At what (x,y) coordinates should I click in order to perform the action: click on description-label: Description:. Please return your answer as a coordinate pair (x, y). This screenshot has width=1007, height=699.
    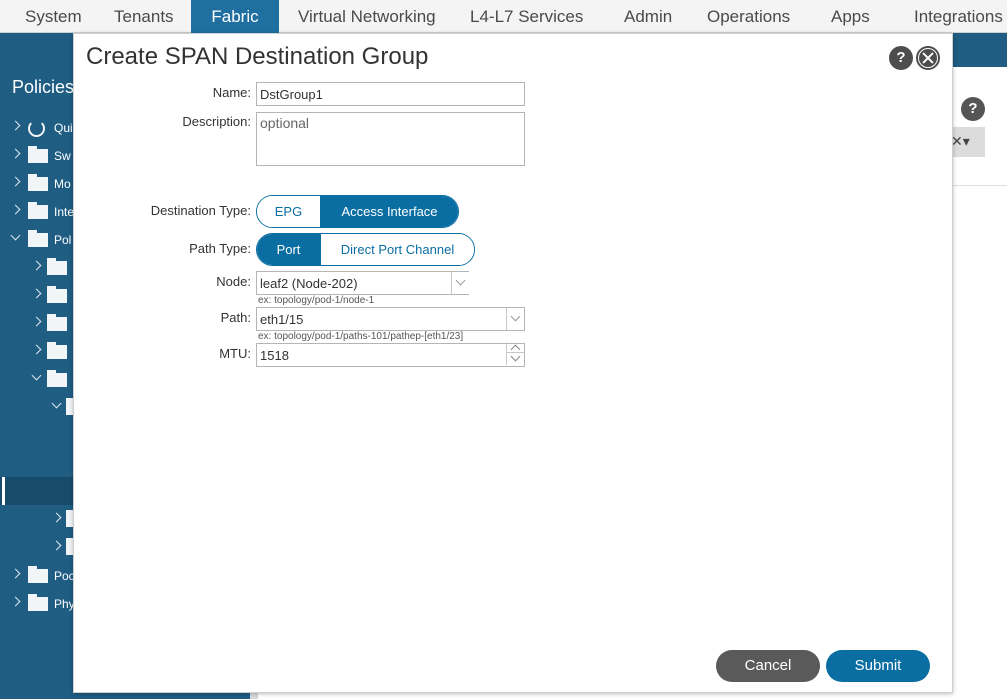
    Looking at the image, I should click on (216, 121).